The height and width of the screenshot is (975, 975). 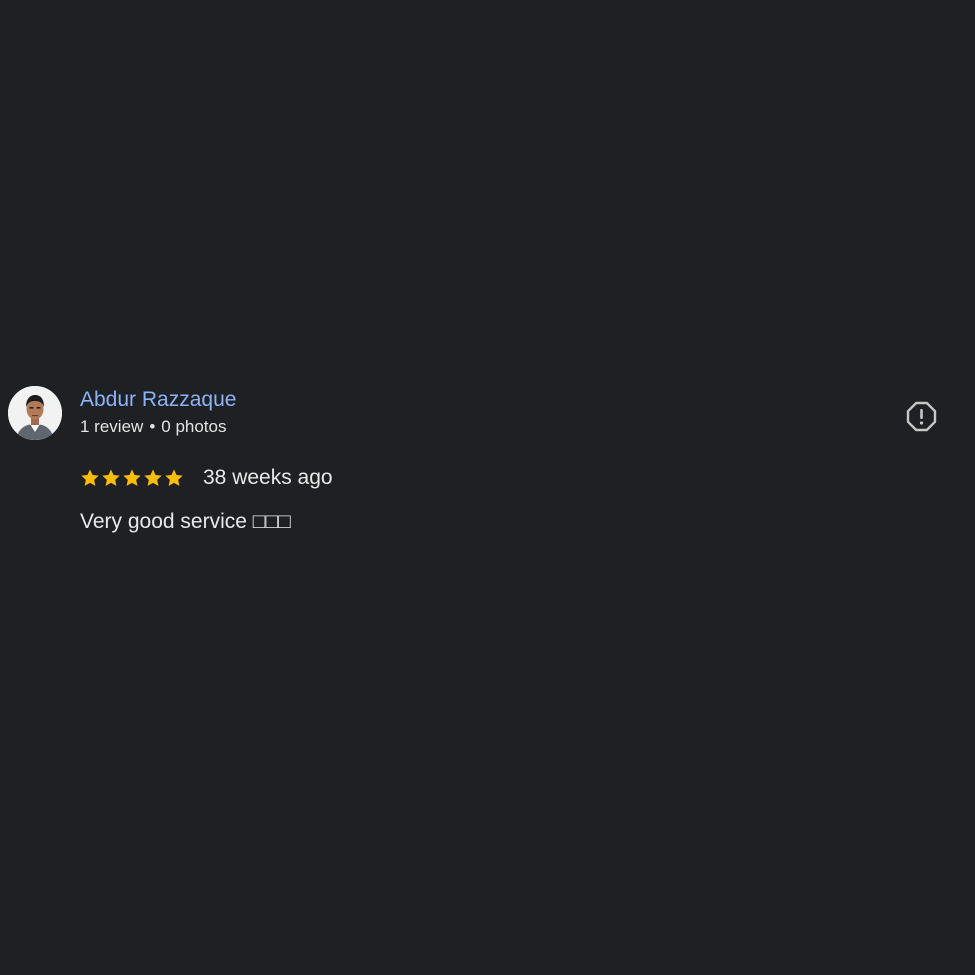 I want to click on author-name-link: Abdur Razzaque, so click(x=158, y=400).